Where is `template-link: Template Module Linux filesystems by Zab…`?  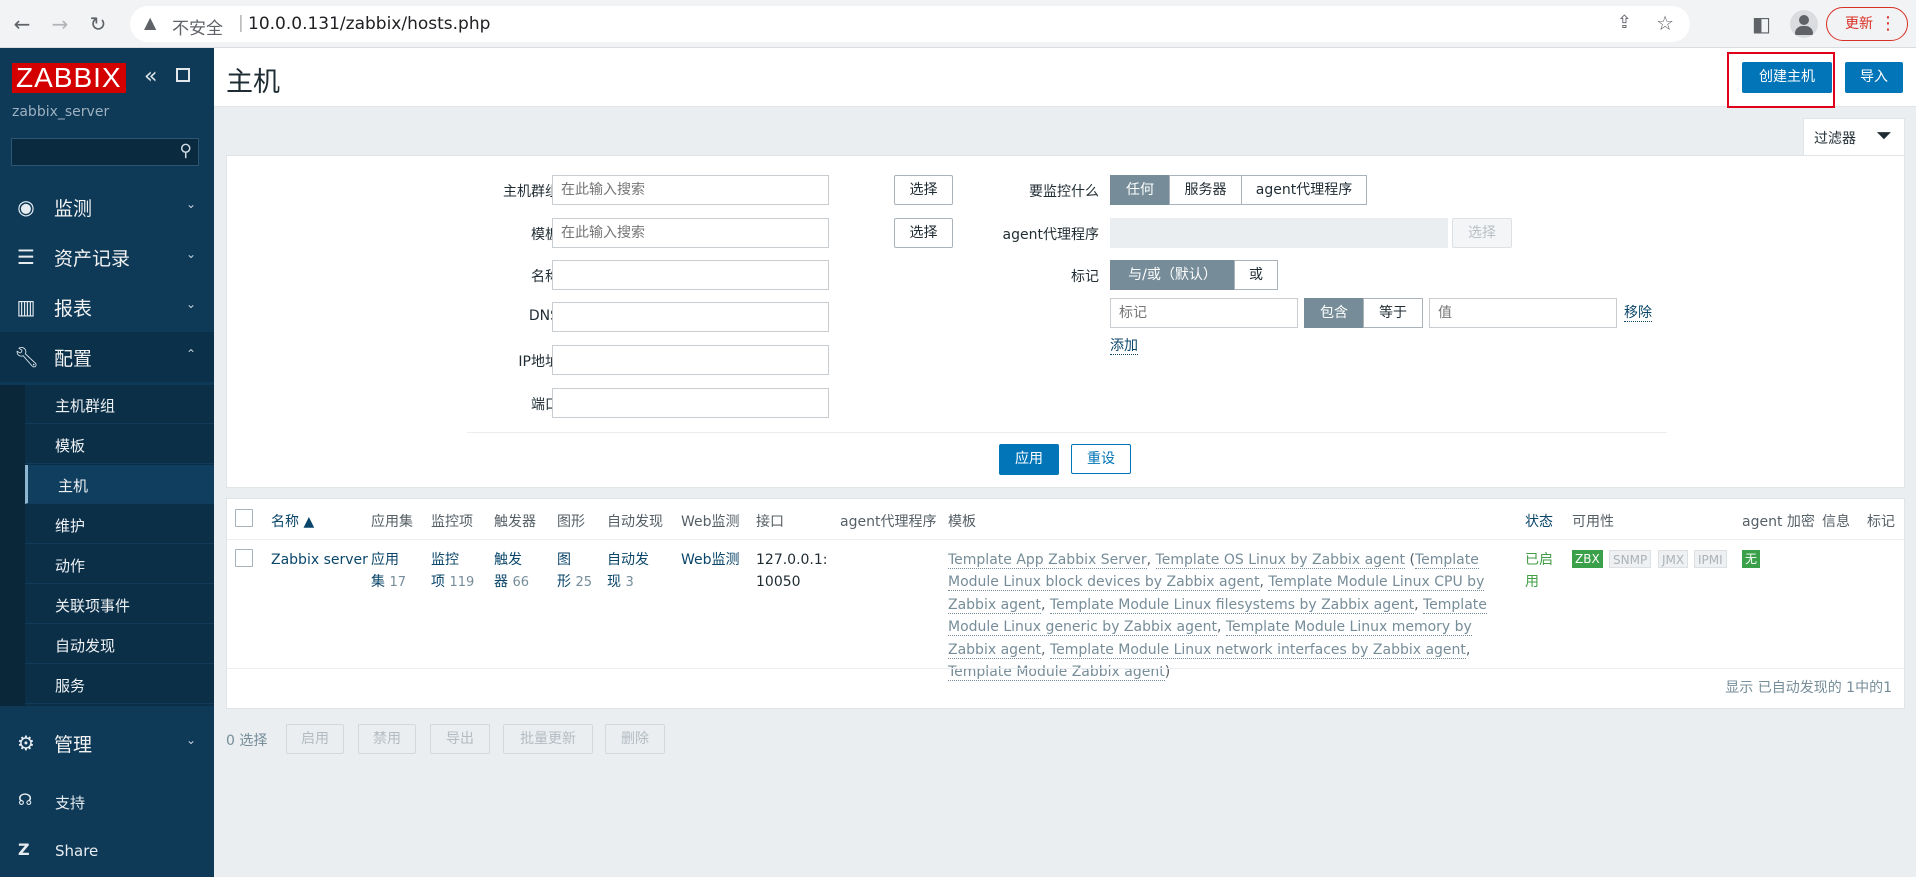 template-link: Template Module Linux filesystems by Zab… is located at coordinates (1232, 605).